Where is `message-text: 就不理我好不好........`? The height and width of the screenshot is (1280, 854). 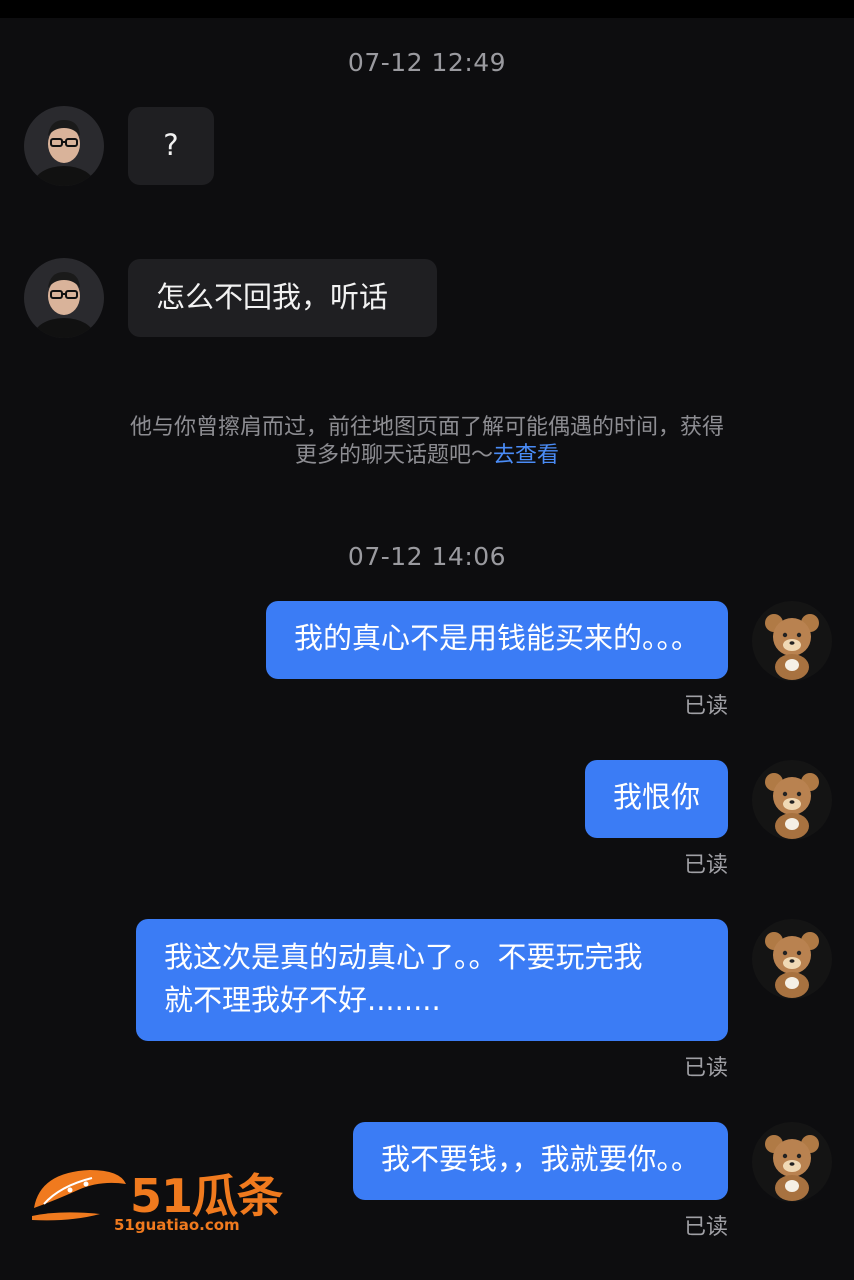
message-text: 就不理我好不好........ is located at coordinates (302, 1000).